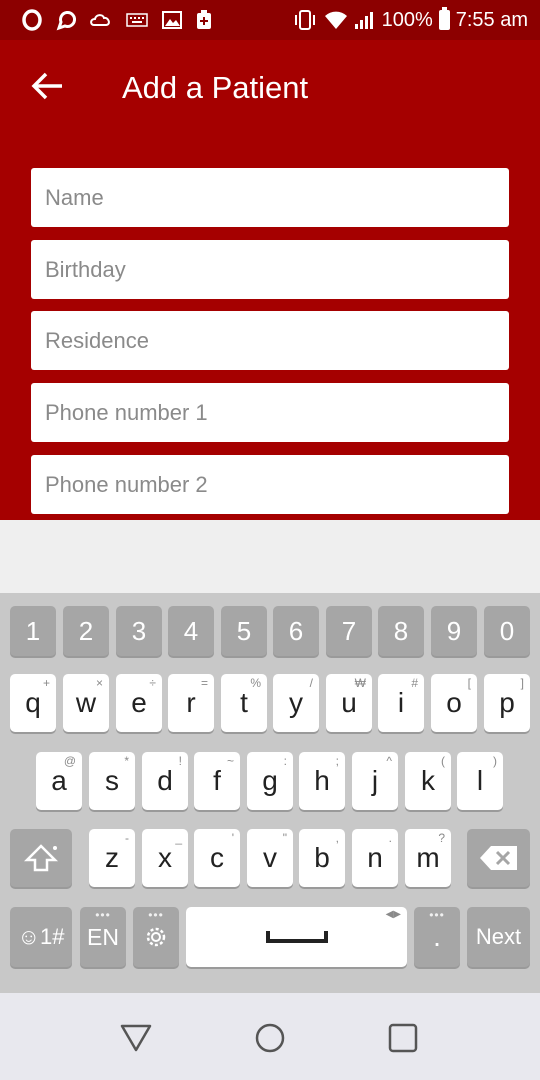 The image size is (540, 1080). What do you see at coordinates (322, 781) in the screenshot?
I see `key-h: ; h` at bounding box center [322, 781].